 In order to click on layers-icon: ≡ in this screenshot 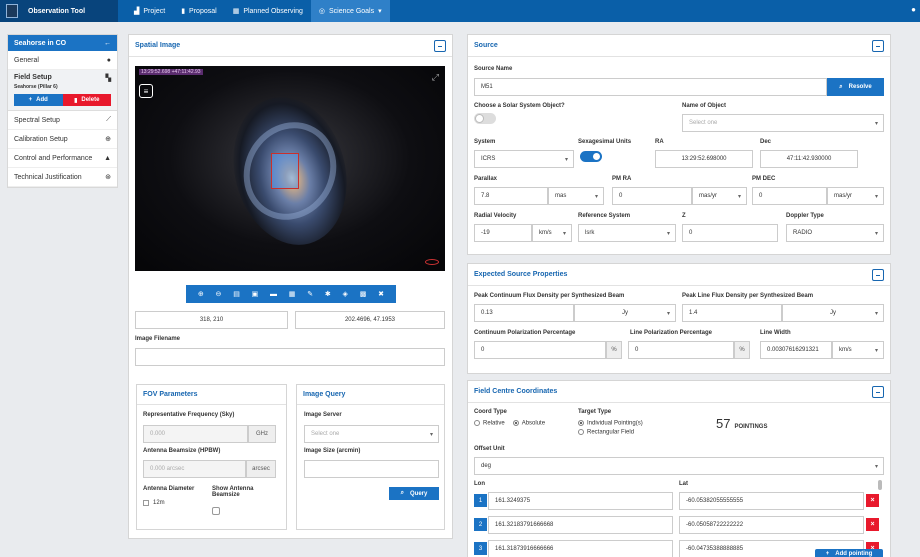, I will do `click(146, 91)`.